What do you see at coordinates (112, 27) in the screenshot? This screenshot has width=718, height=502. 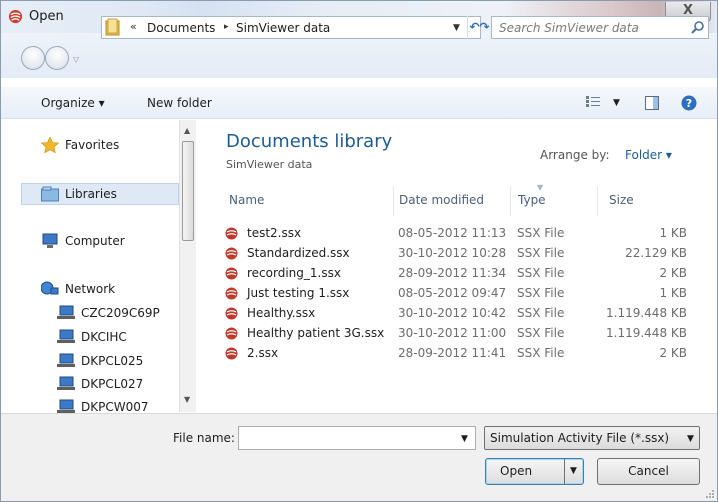 I see `folder-icon` at bounding box center [112, 27].